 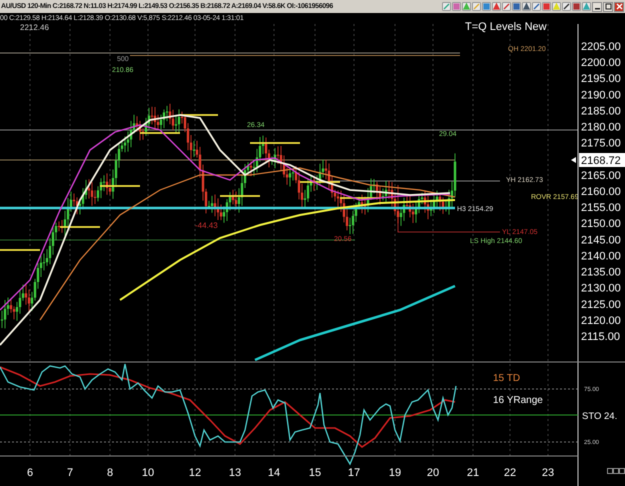 I want to click on legend-label: 15 TD, so click(x=506, y=378).